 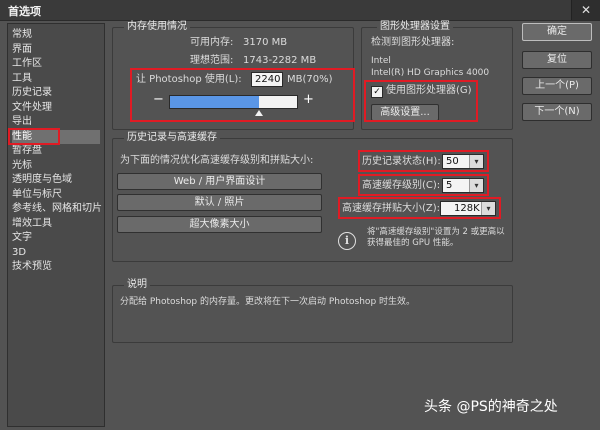 I want to click on nav-item: 文件处理, so click(x=56, y=108).